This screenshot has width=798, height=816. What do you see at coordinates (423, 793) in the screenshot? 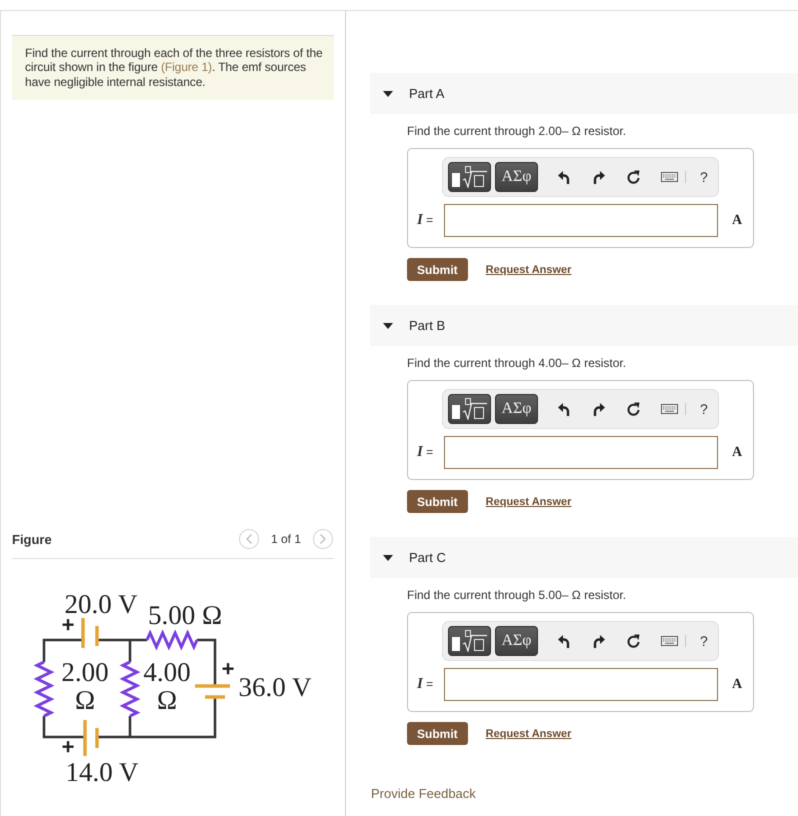
I see `feedback-link: Provide Feedback` at bounding box center [423, 793].